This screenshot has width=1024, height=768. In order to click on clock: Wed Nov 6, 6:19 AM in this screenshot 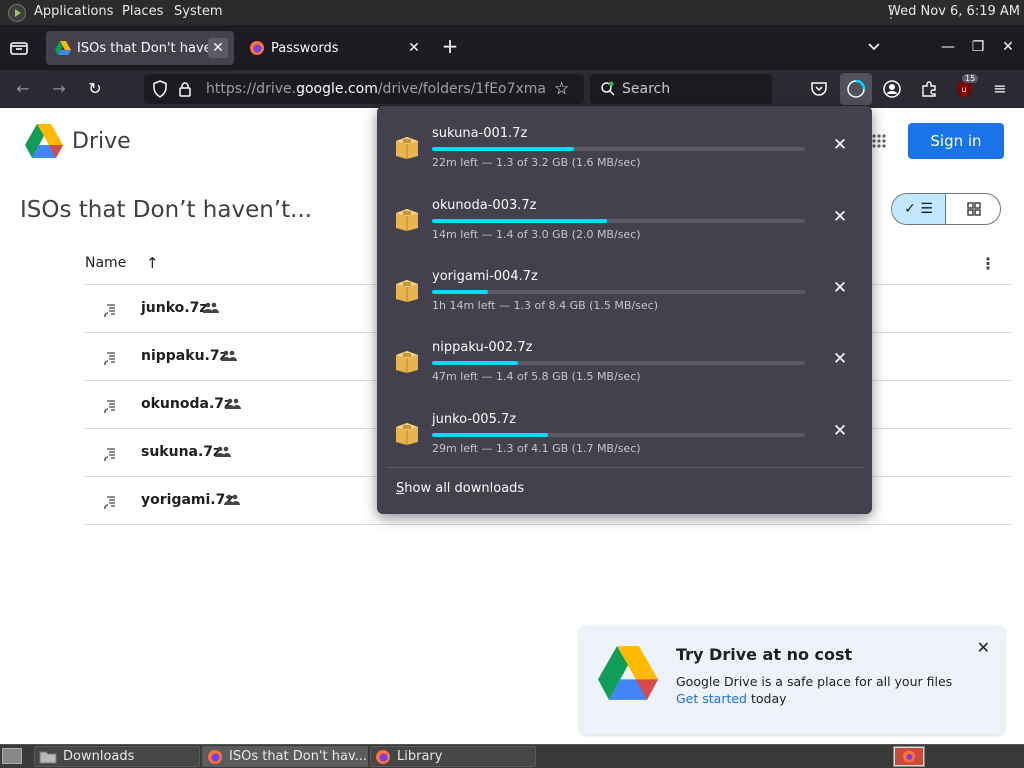, I will do `click(954, 11)`.